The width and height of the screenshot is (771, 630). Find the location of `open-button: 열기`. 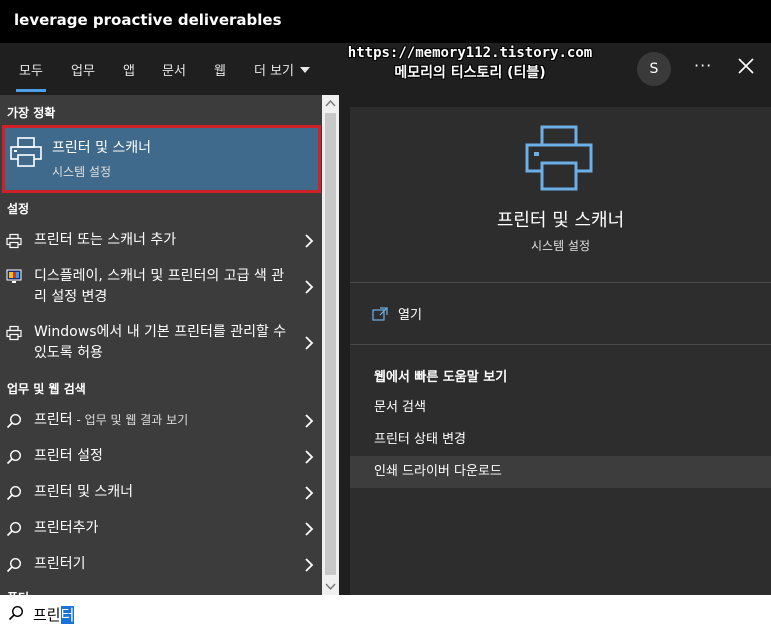

open-button: 열기 is located at coordinates (397, 313).